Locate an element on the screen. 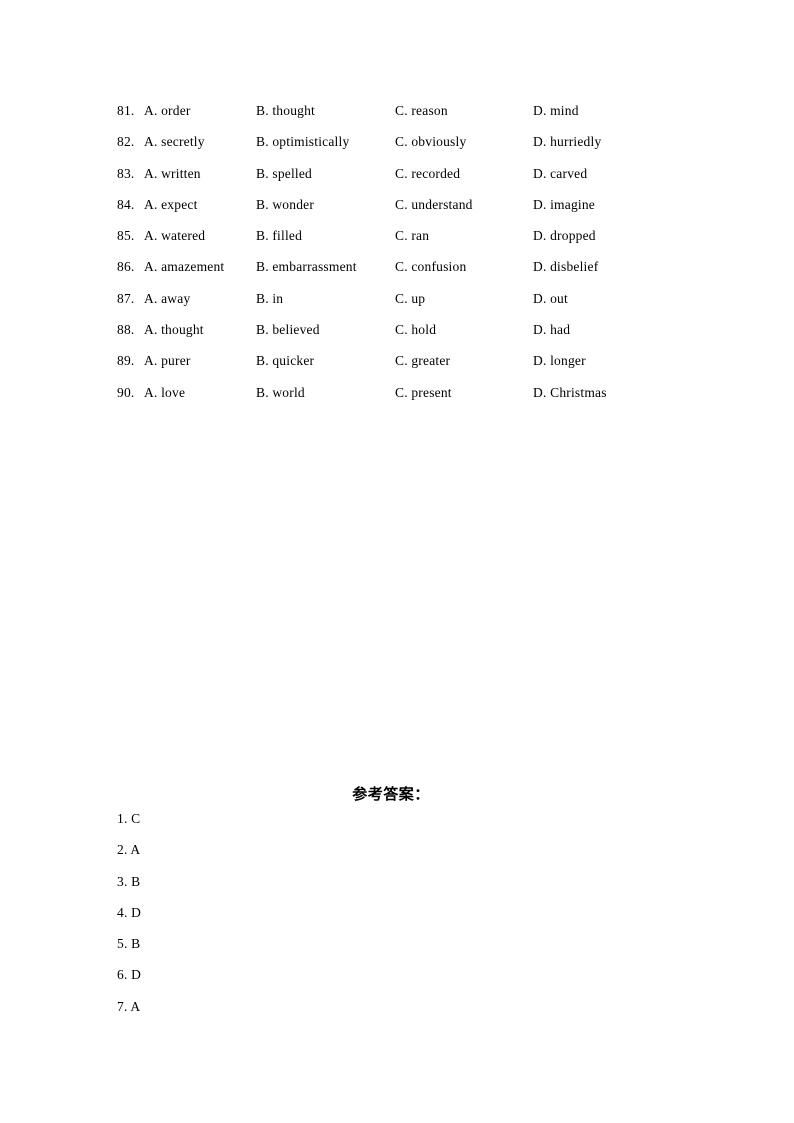 This screenshot has width=794, height=1123. option-b: B. wonder is located at coordinates (285, 205).